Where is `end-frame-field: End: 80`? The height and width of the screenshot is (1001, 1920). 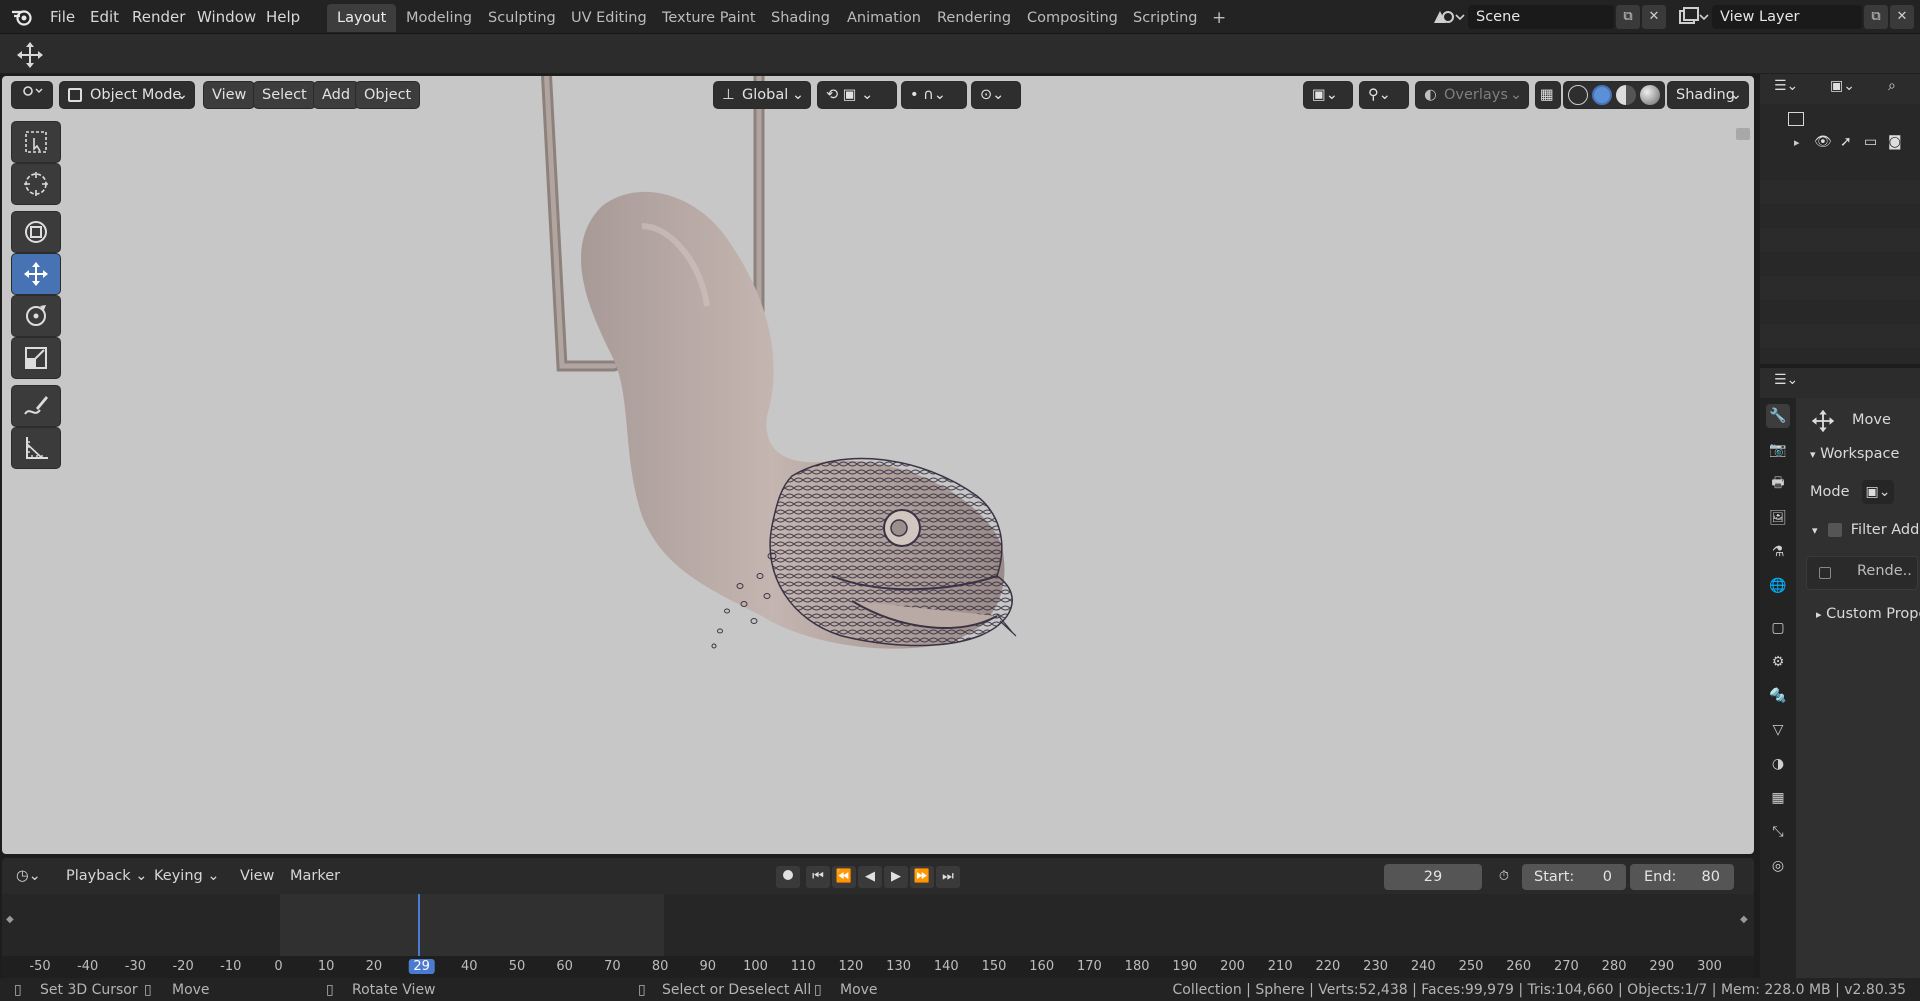
end-frame-field: End: 80 is located at coordinates (1682, 877).